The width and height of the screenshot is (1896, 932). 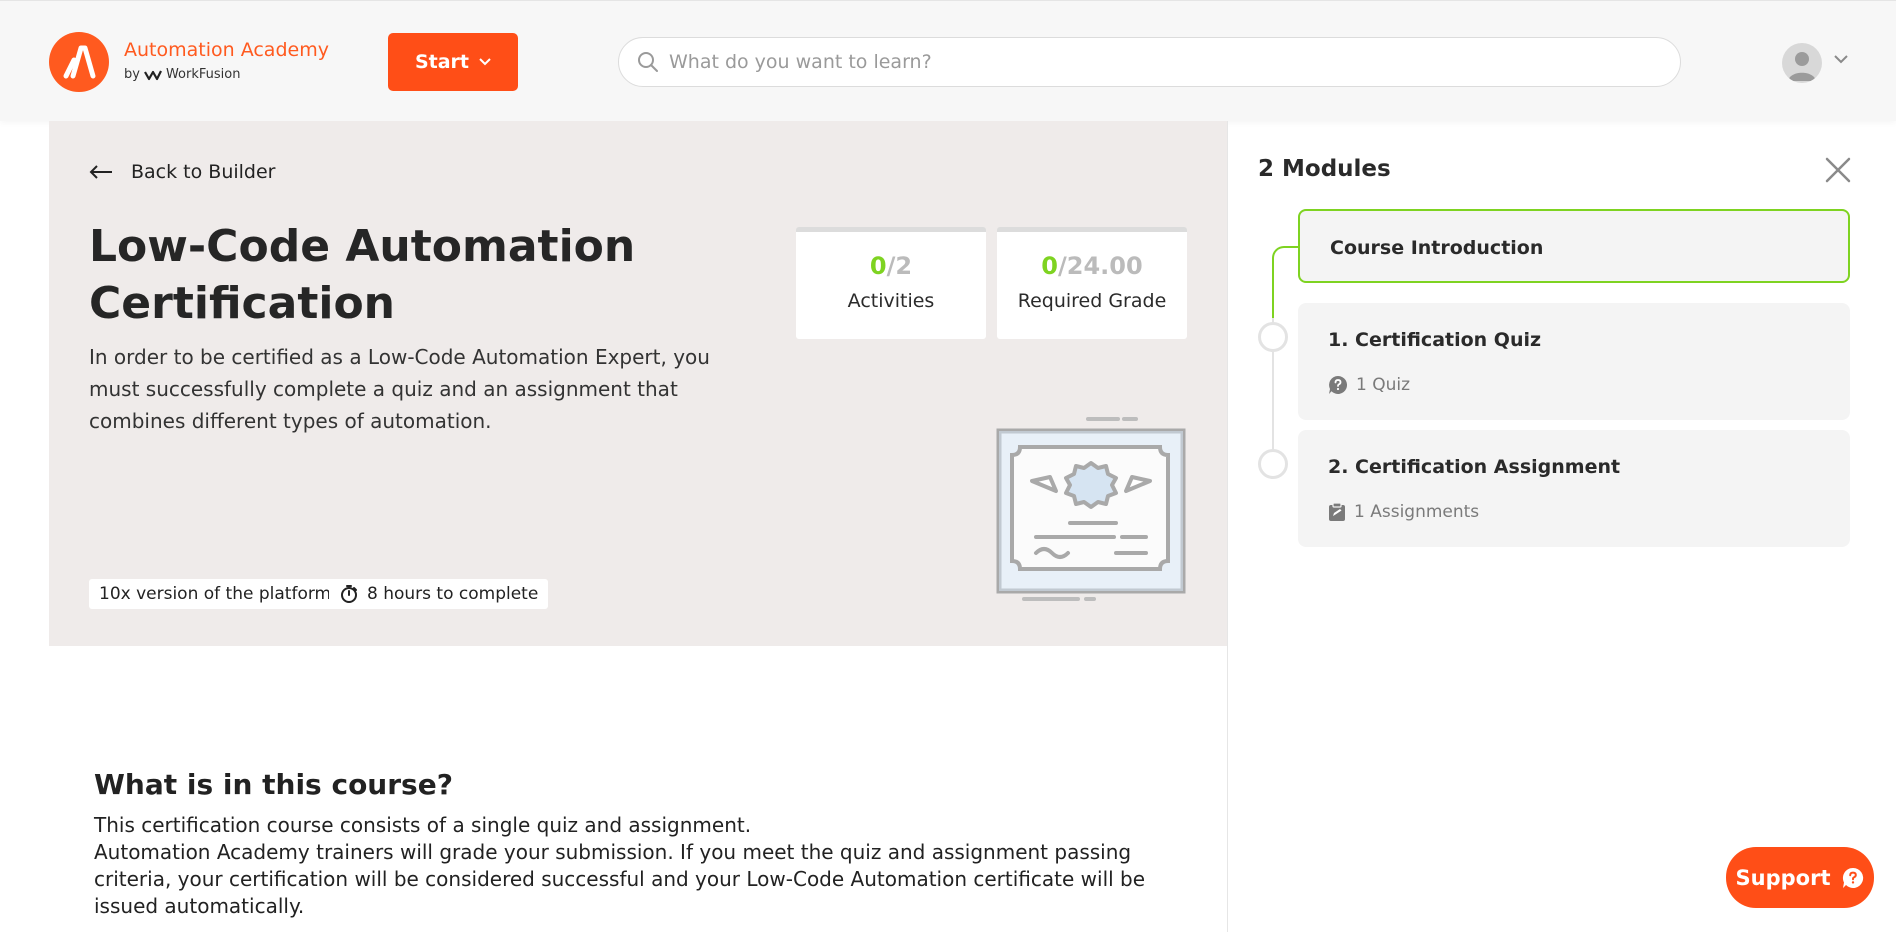 I want to click on help-icon, so click(x=1853, y=877).